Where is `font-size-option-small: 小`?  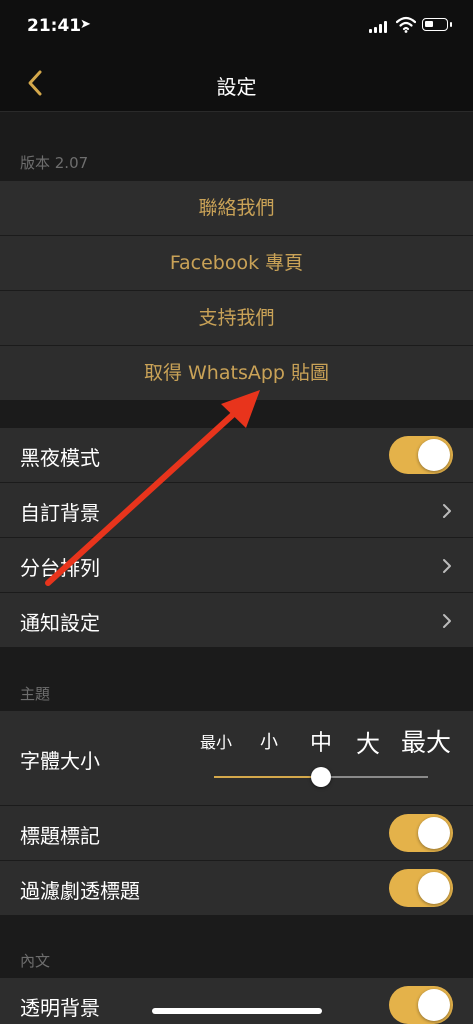 font-size-option-small: 小 is located at coordinates (269, 741).